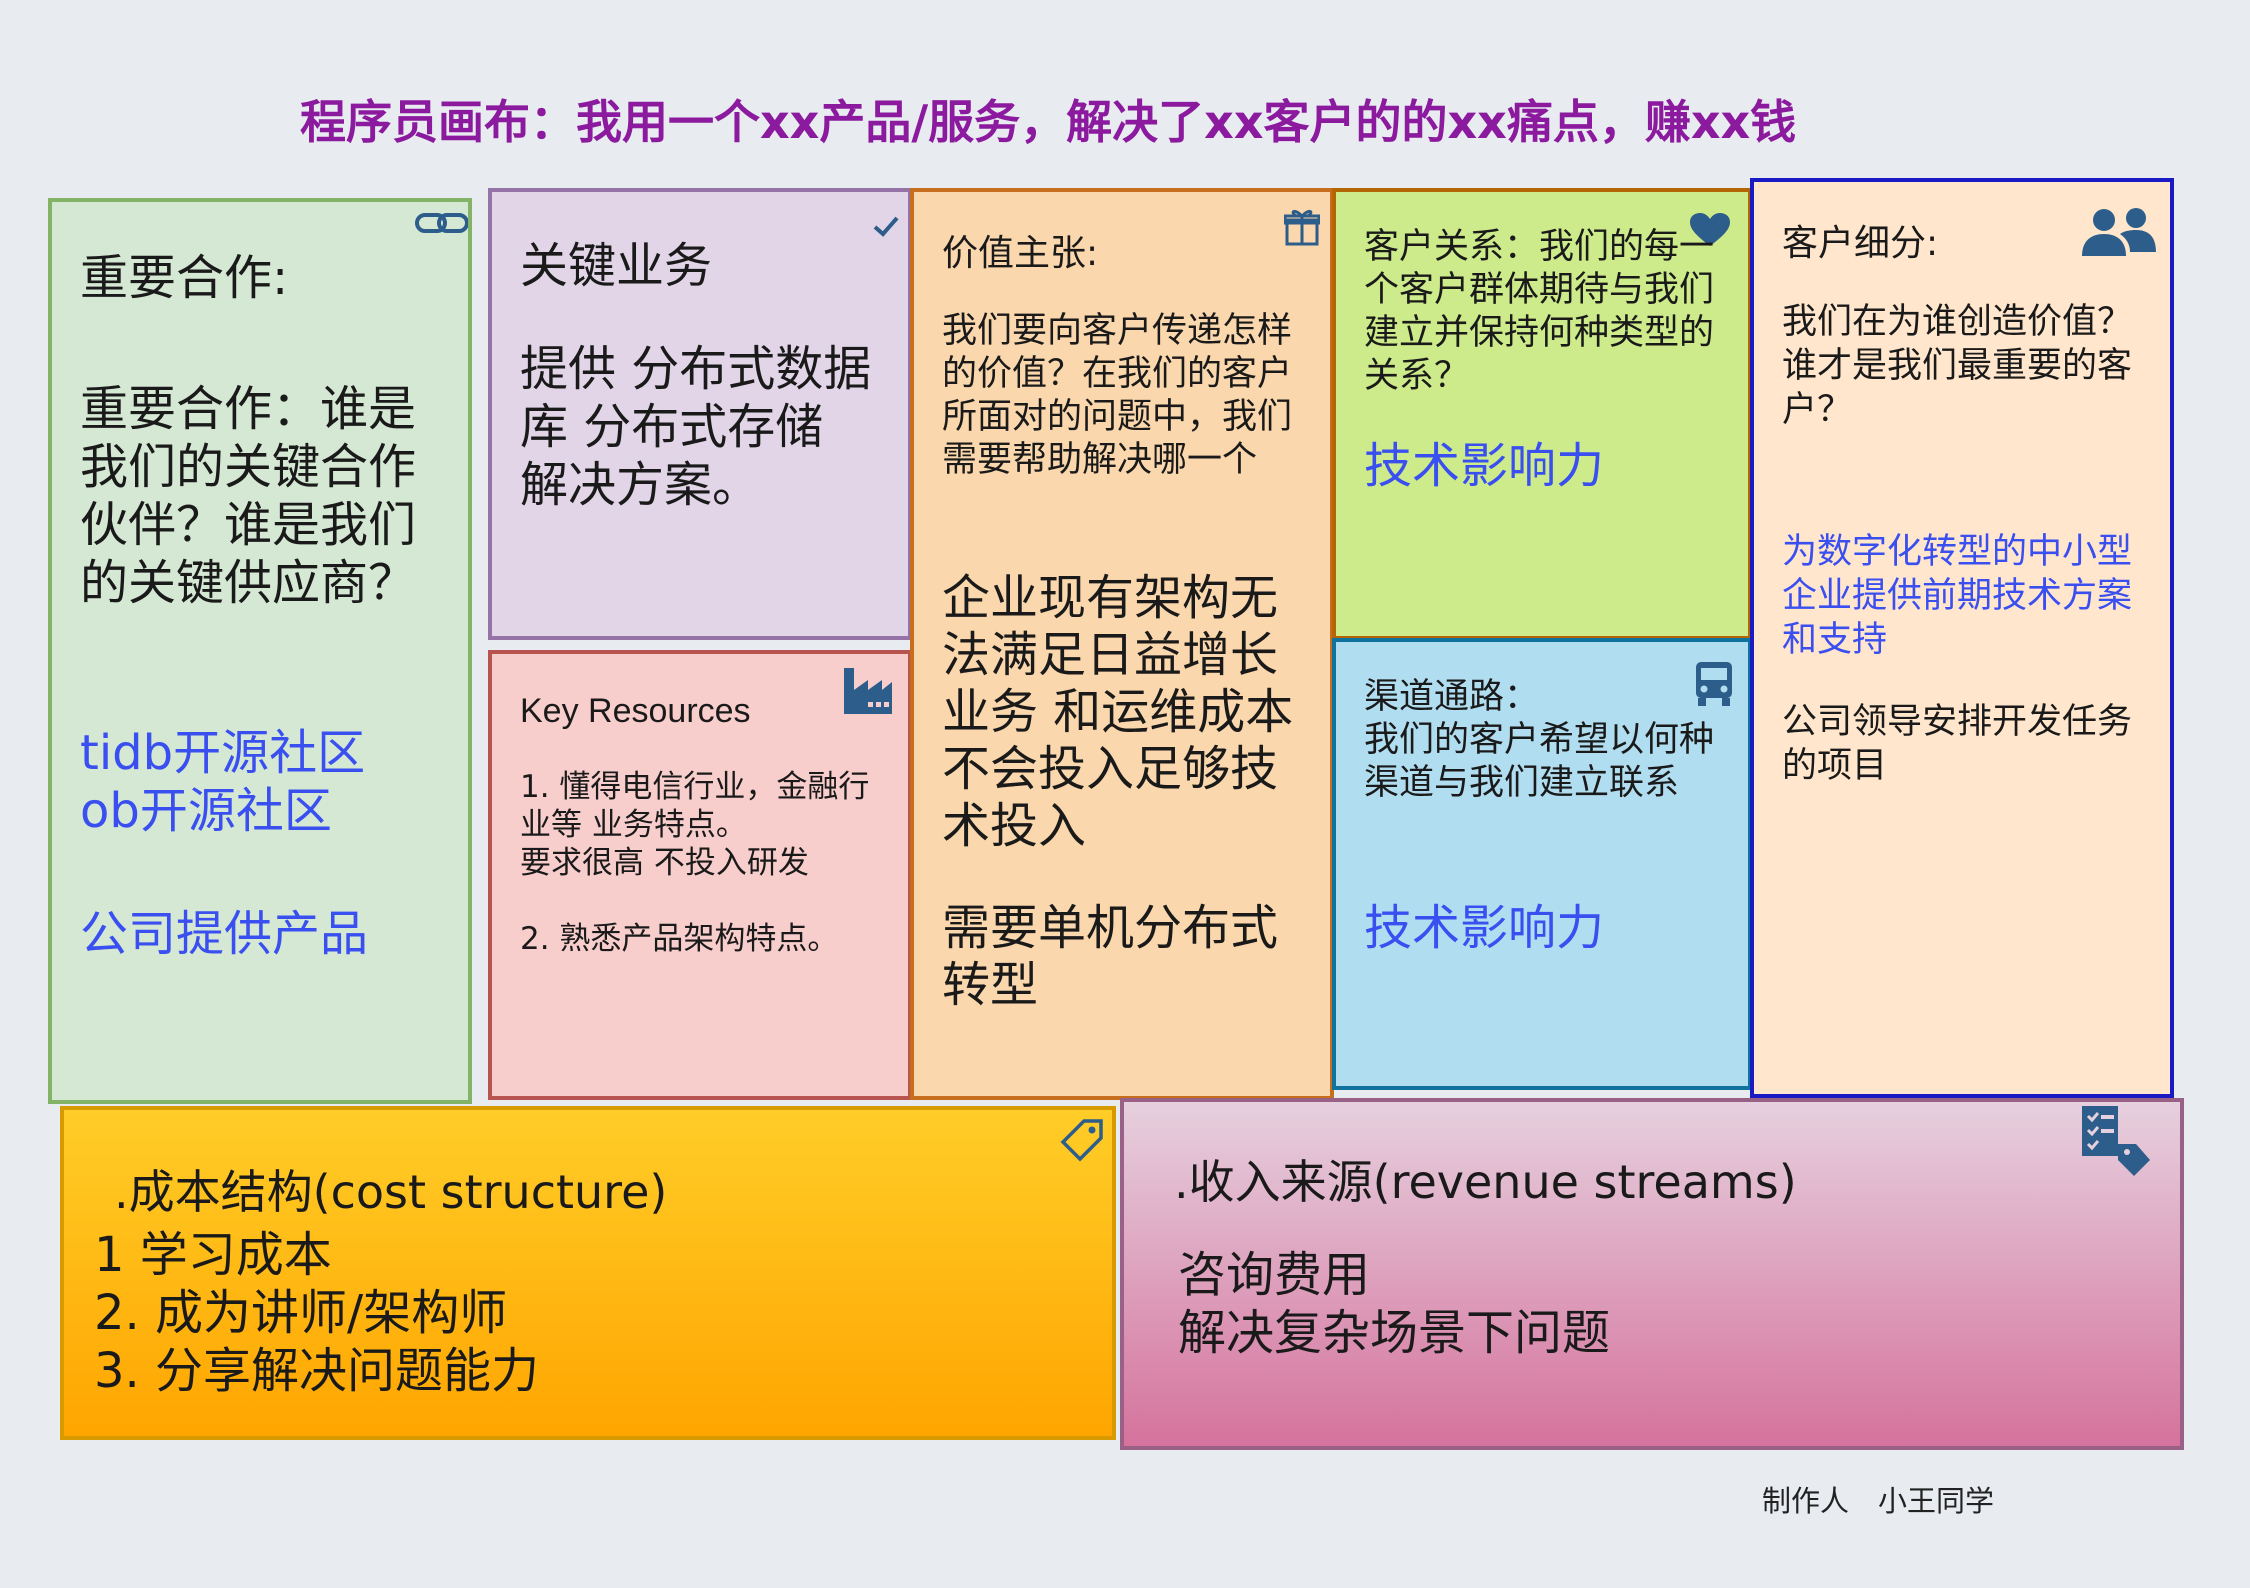  Describe the element at coordinates (1082, 1142) in the screenshot. I see `tag-icon` at that location.